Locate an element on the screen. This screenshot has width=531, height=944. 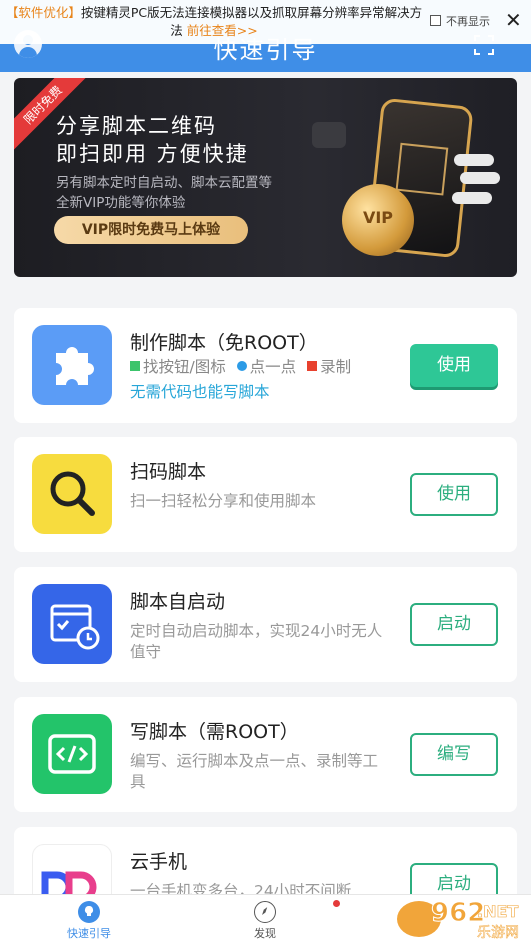
tab-quick-guide: 快速引导 is located at coordinates (89, 921).